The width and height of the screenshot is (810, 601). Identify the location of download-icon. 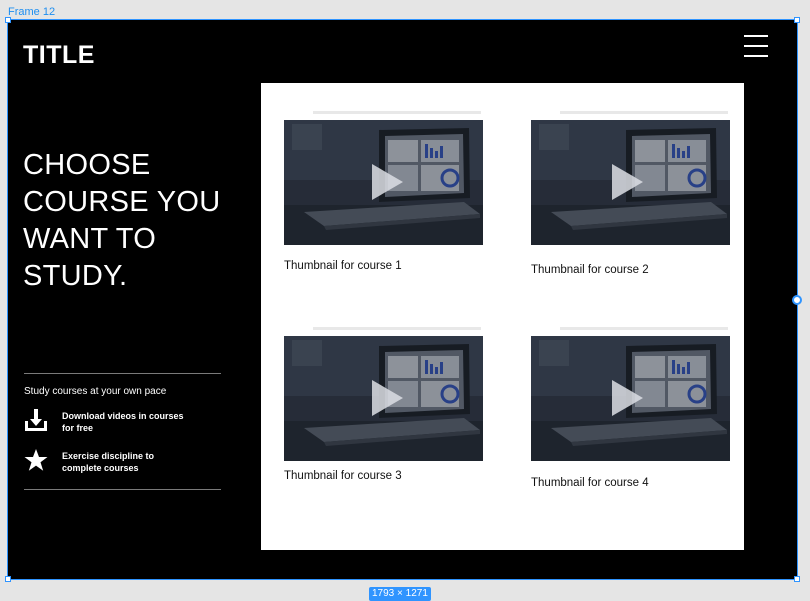
(36, 420).